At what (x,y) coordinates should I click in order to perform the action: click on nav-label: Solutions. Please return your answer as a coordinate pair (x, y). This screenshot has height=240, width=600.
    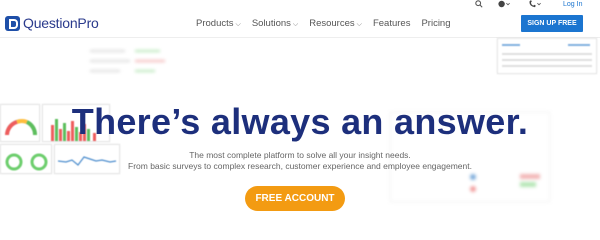
    Looking at the image, I should click on (271, 23).